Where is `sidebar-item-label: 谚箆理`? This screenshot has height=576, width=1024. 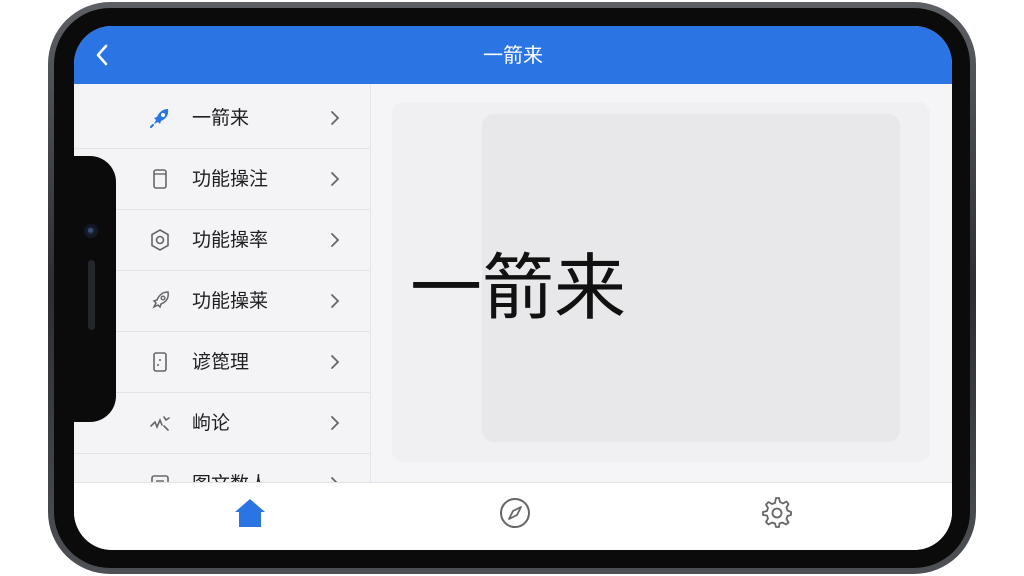 sidebar-item-label: 谚箆理 is located at coordinates (221, 362).